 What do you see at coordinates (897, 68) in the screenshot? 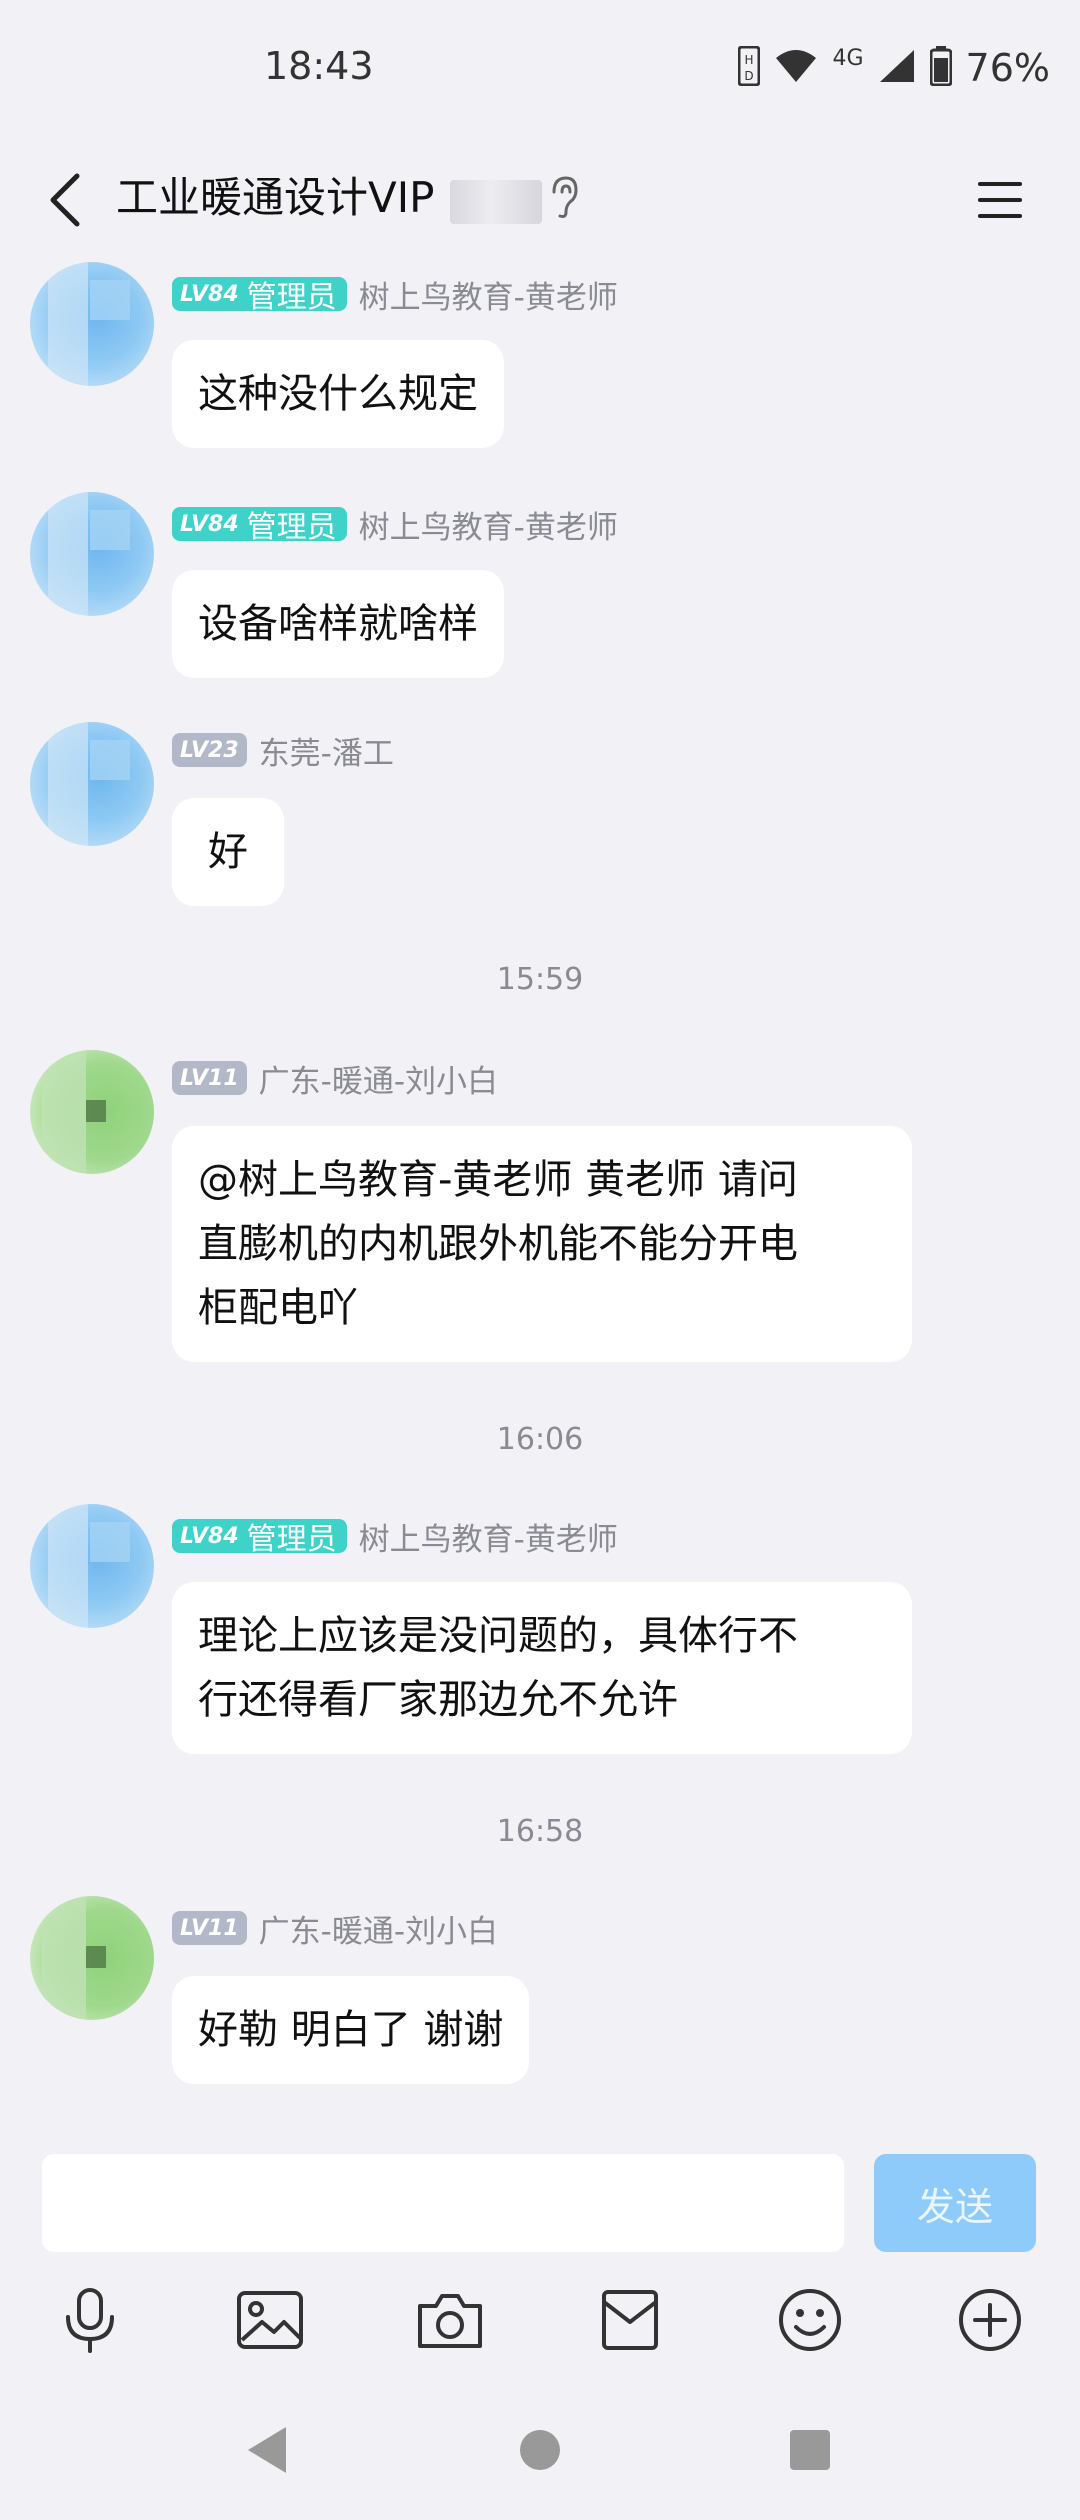
I see `signal-icon` at bounding box center [897, 68].